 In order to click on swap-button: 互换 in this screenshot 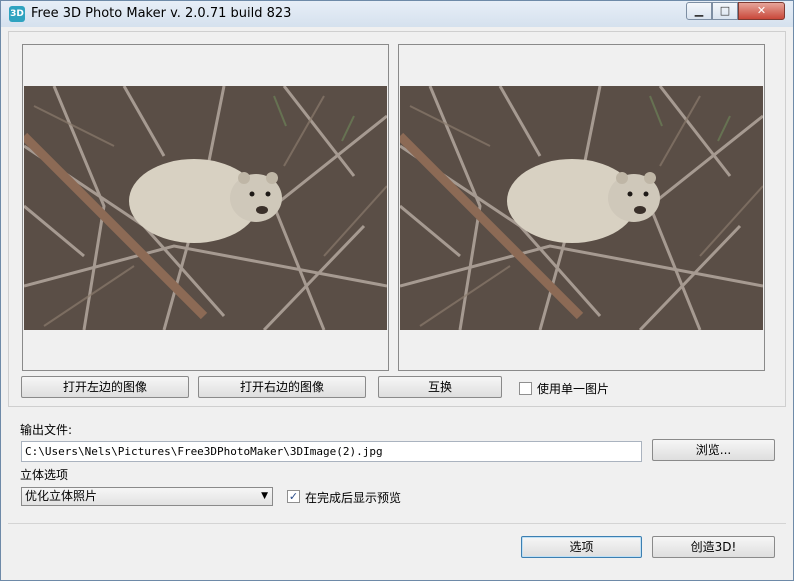, I will do `click(440, 387)`.